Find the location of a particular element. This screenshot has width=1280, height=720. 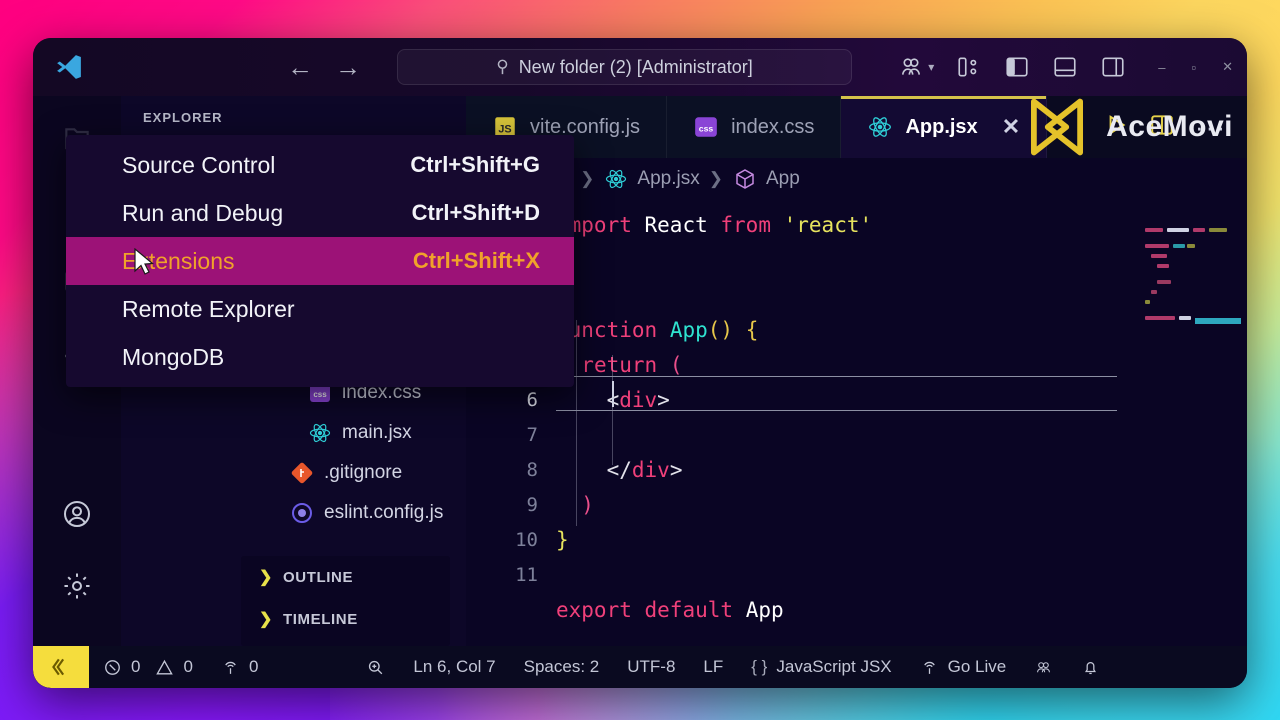

zoom-icon is located at coordinates (375, 667).